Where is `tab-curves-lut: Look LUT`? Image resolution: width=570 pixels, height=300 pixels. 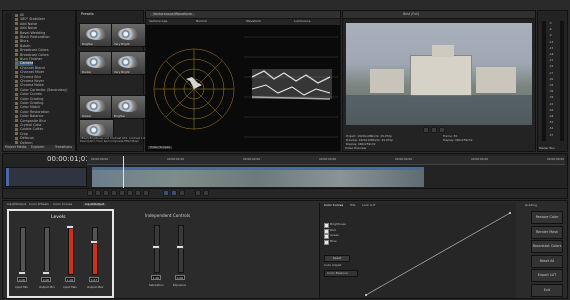
tab-curves-lut: Look LUT is located at coordinates (369, 205).